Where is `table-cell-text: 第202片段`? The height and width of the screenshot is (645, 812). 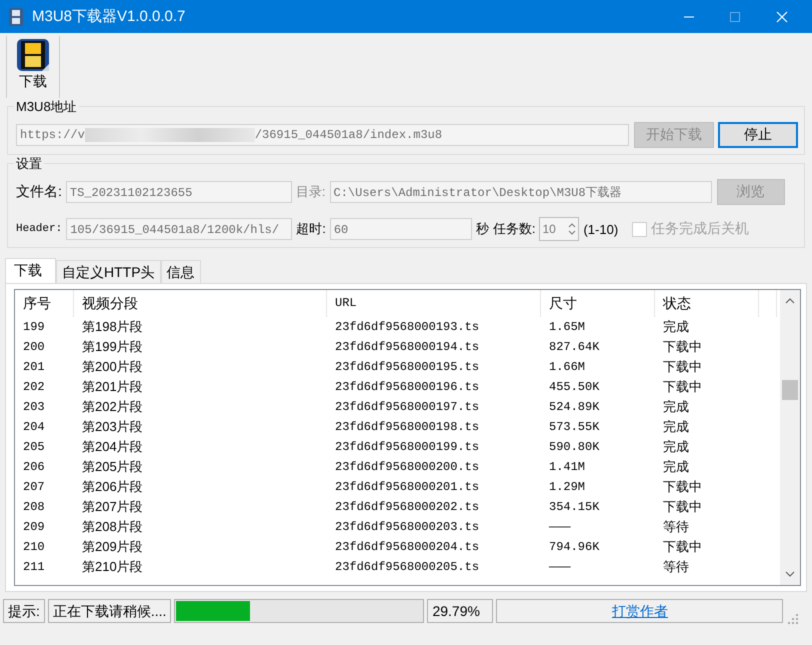
table-cell-text: 第202片段 is located at coordinates (112, 407).